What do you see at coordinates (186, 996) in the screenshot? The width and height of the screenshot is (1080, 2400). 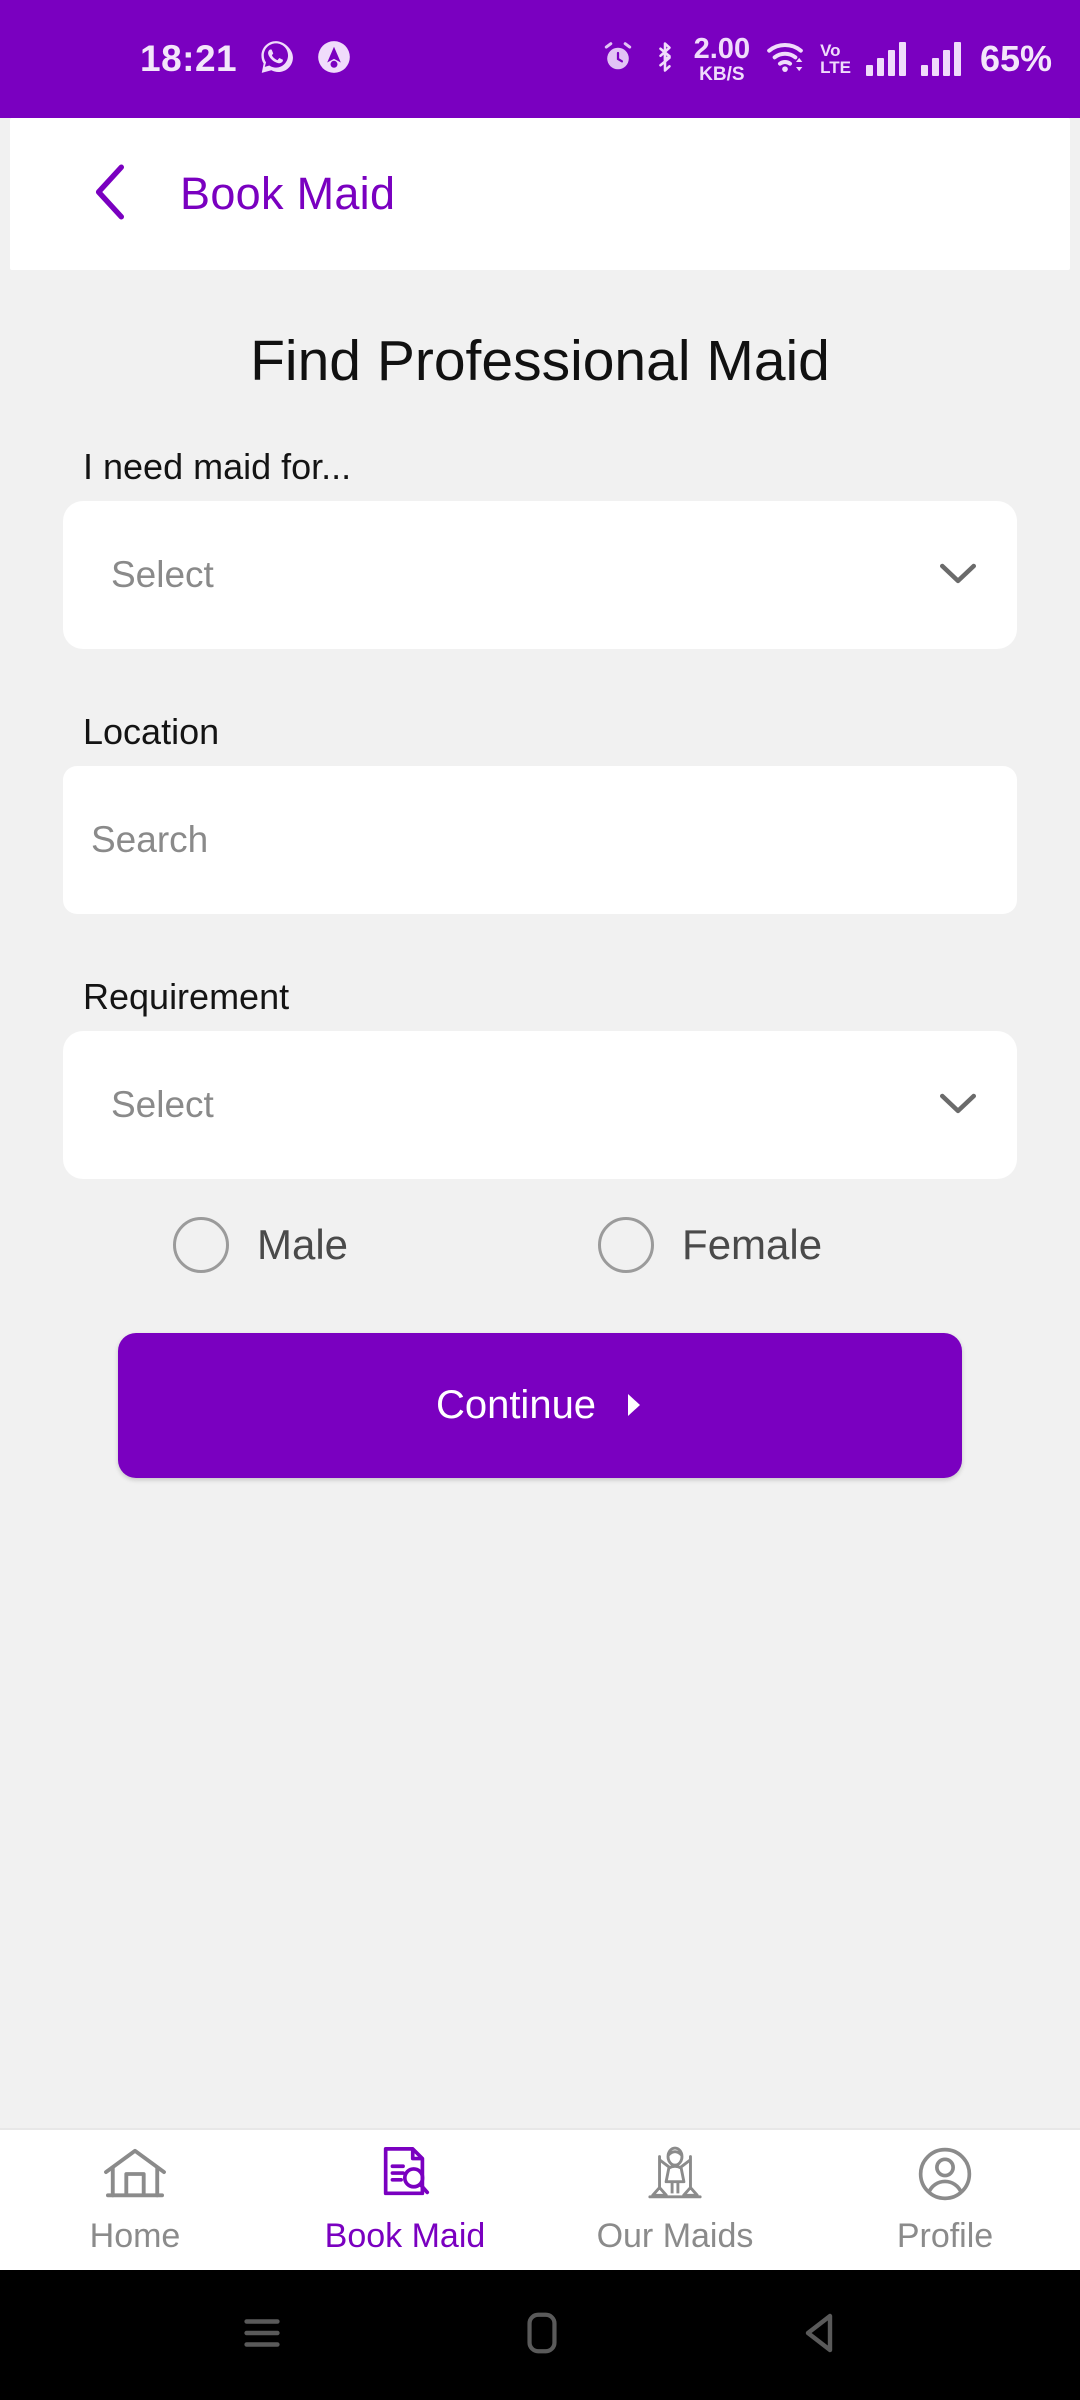 I see `field-label-requirement: Requirement` at bounding box center [186, 996].